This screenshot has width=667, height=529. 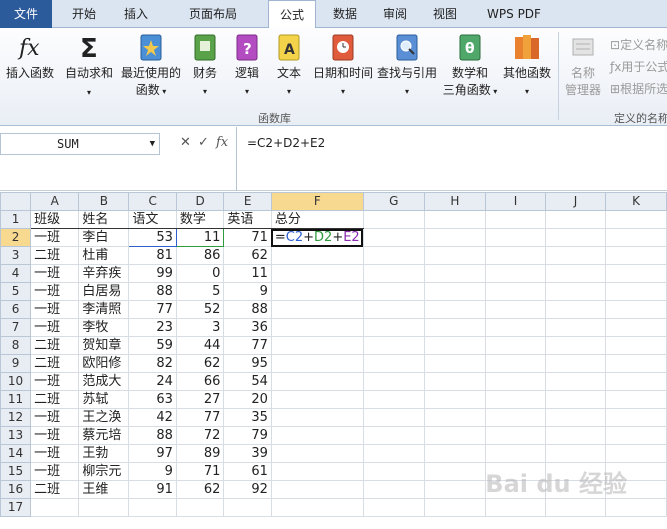 What do you see at coordinates (104, 201) in the screenshot?
I see `column-header-b: B` at bounding box center [104, 201].